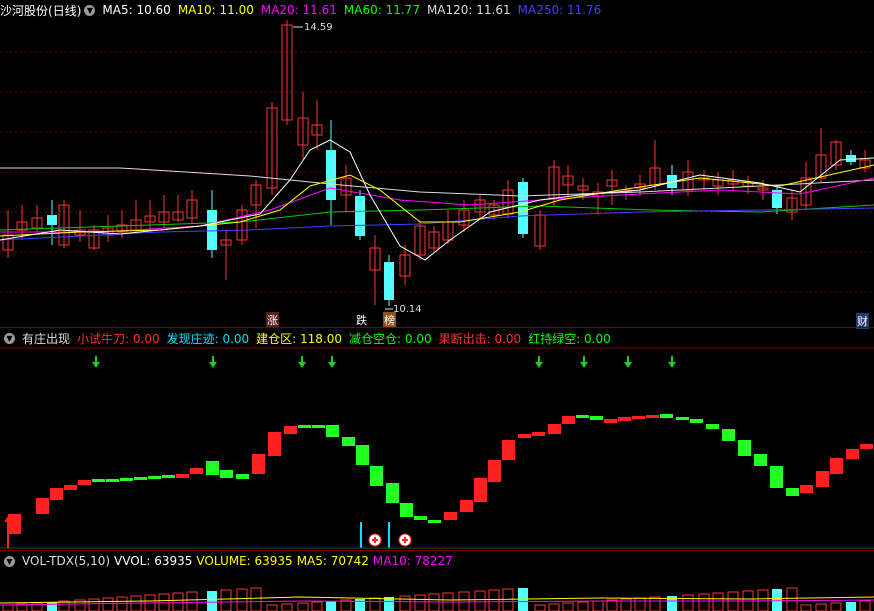  What do you see at coordinates (381, 10) in the screenshot?
I see `ma60-label: MA60: 11.77` at bounding box center [381, 10].